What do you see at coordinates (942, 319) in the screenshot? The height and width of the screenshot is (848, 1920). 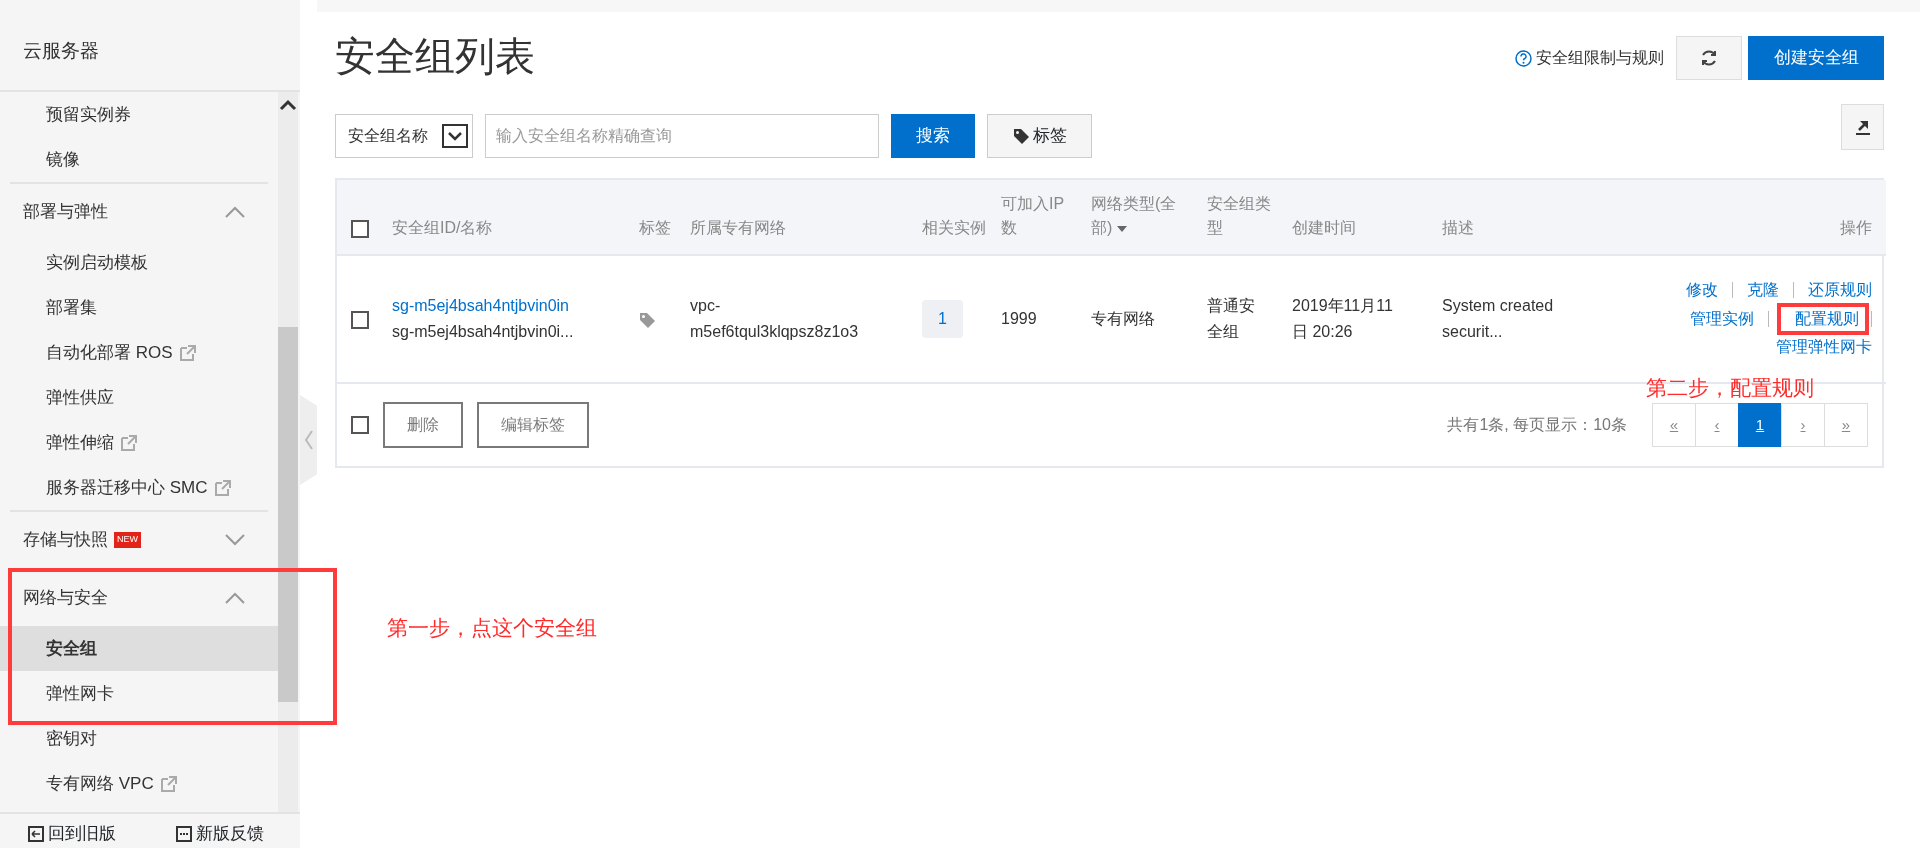 I see `instance-count: 1` at bounding box center [942, 319].